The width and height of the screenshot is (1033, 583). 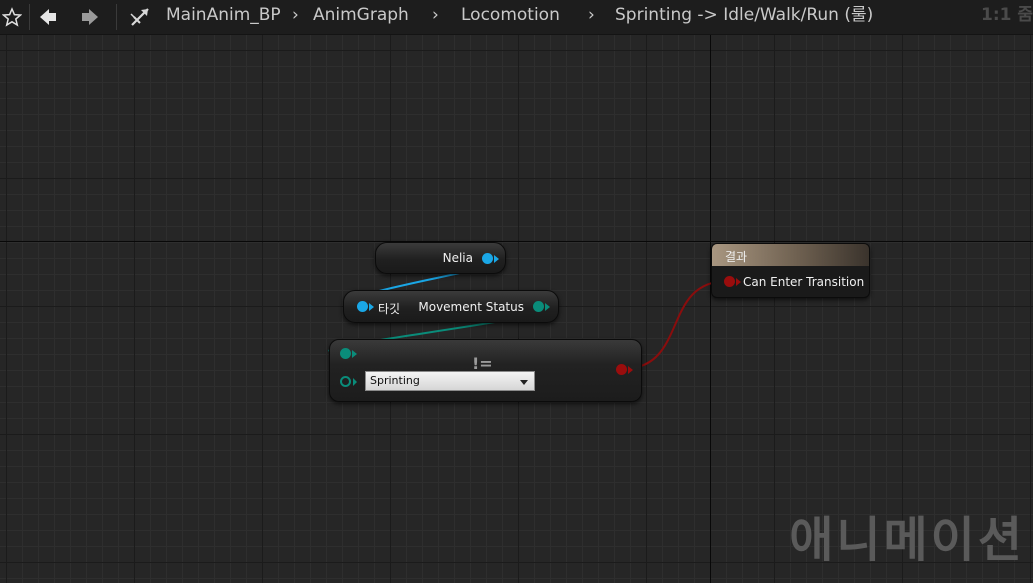 I want to click on zoom-level: 1:1 줌, so click(x=1006, y=15).